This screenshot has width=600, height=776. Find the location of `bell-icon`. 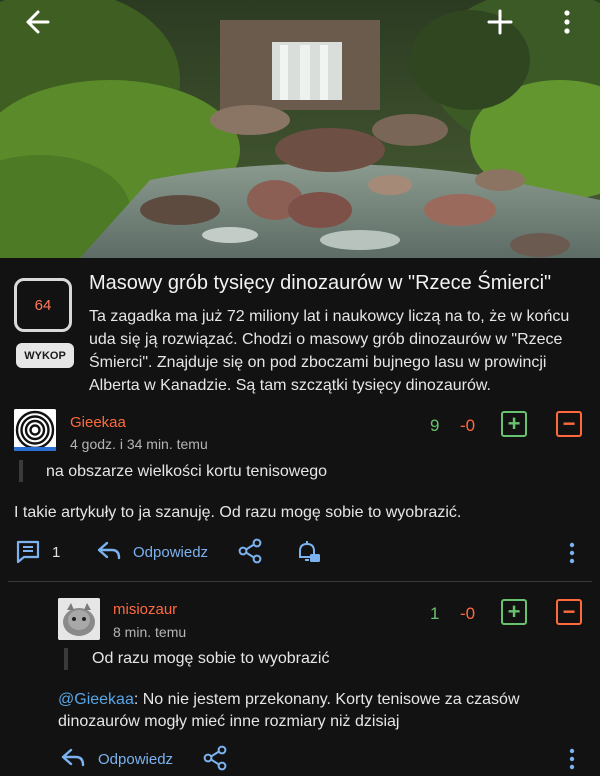

bell-icon is located at coordinates (309, 551).